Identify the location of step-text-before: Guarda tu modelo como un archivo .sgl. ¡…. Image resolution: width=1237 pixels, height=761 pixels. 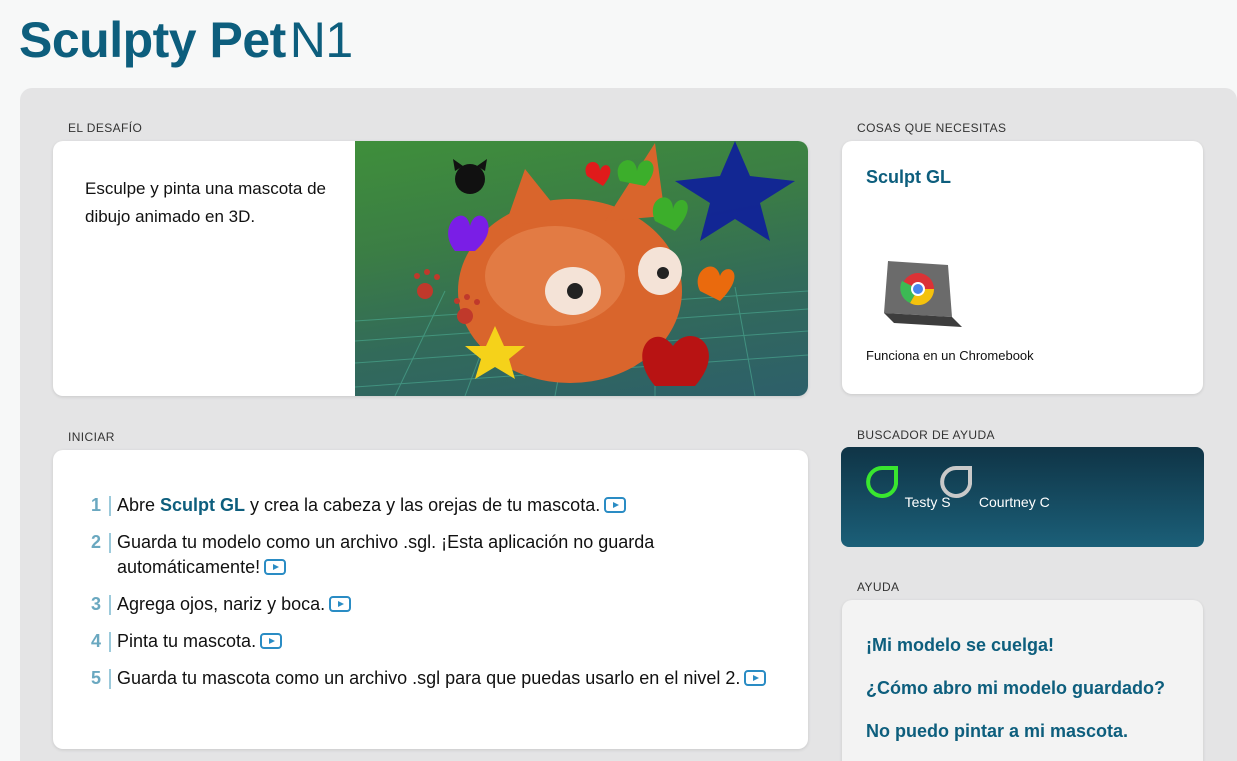
(386, 554).